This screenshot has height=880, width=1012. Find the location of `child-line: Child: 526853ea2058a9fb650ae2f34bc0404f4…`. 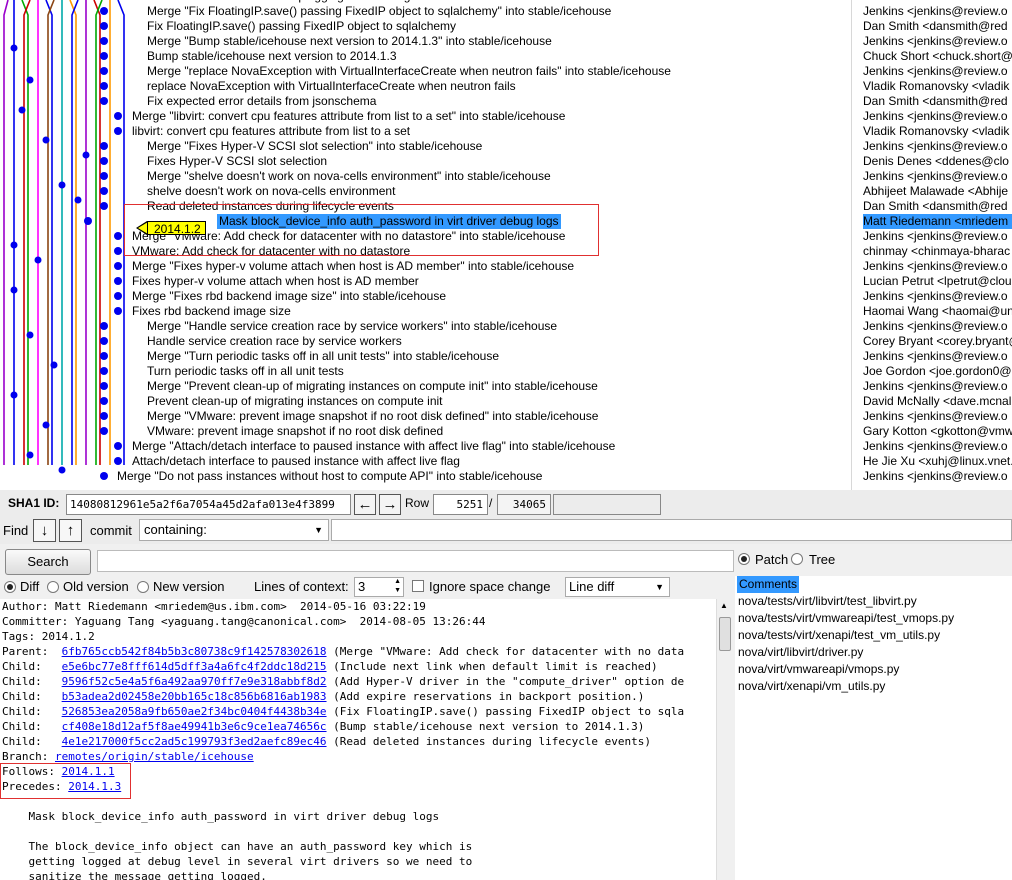

child-line: Child: 526853ea2058a9fb650ae2f34bc0404f4… is located at coordinates (343, 711).